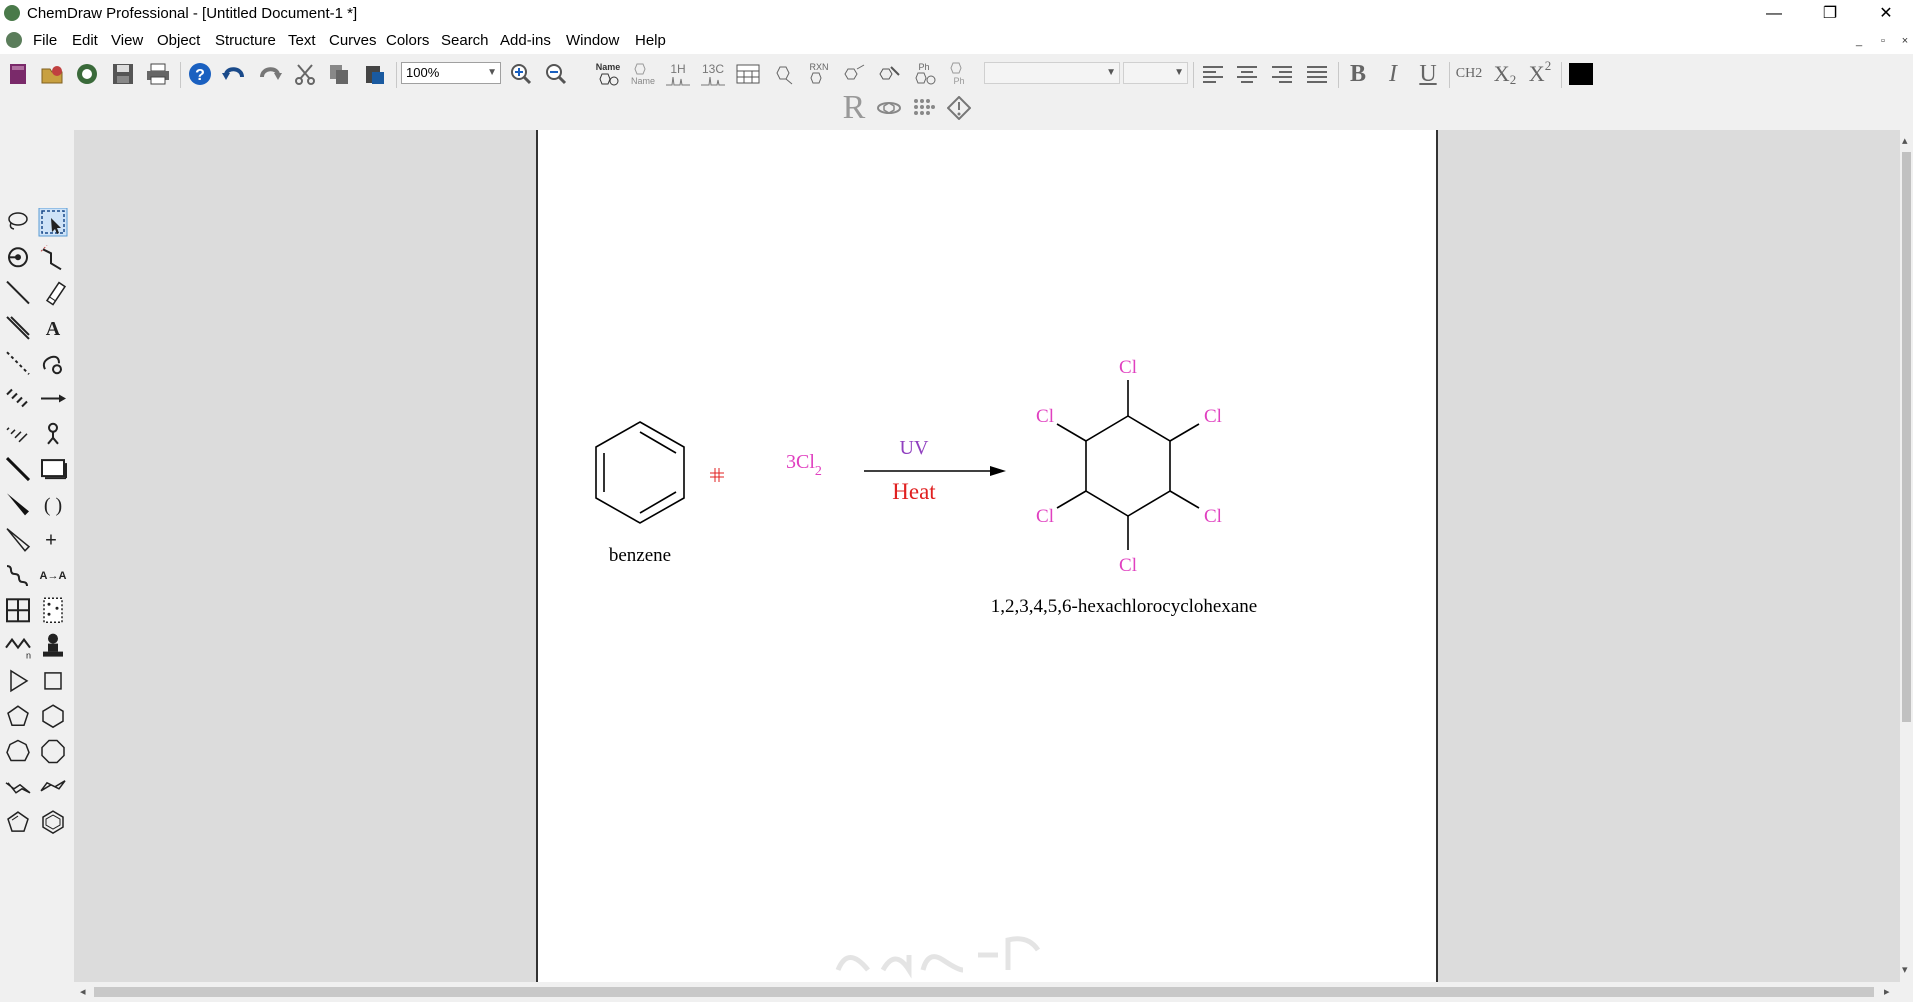 The width and height of the screenshot is (1913, 1002). Describe the element at coordinates (924, 108) in the screenshot. I see `dots-icon` at that location.